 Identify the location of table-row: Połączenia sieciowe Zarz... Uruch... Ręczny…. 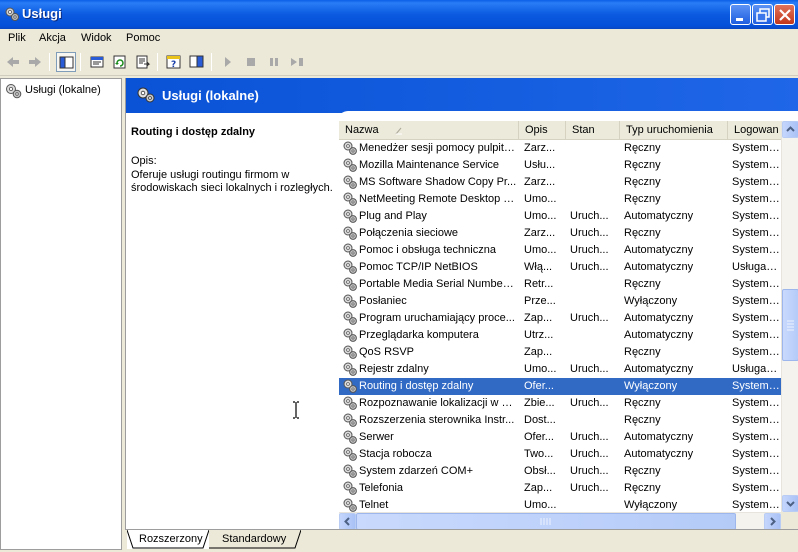
(560, 233).